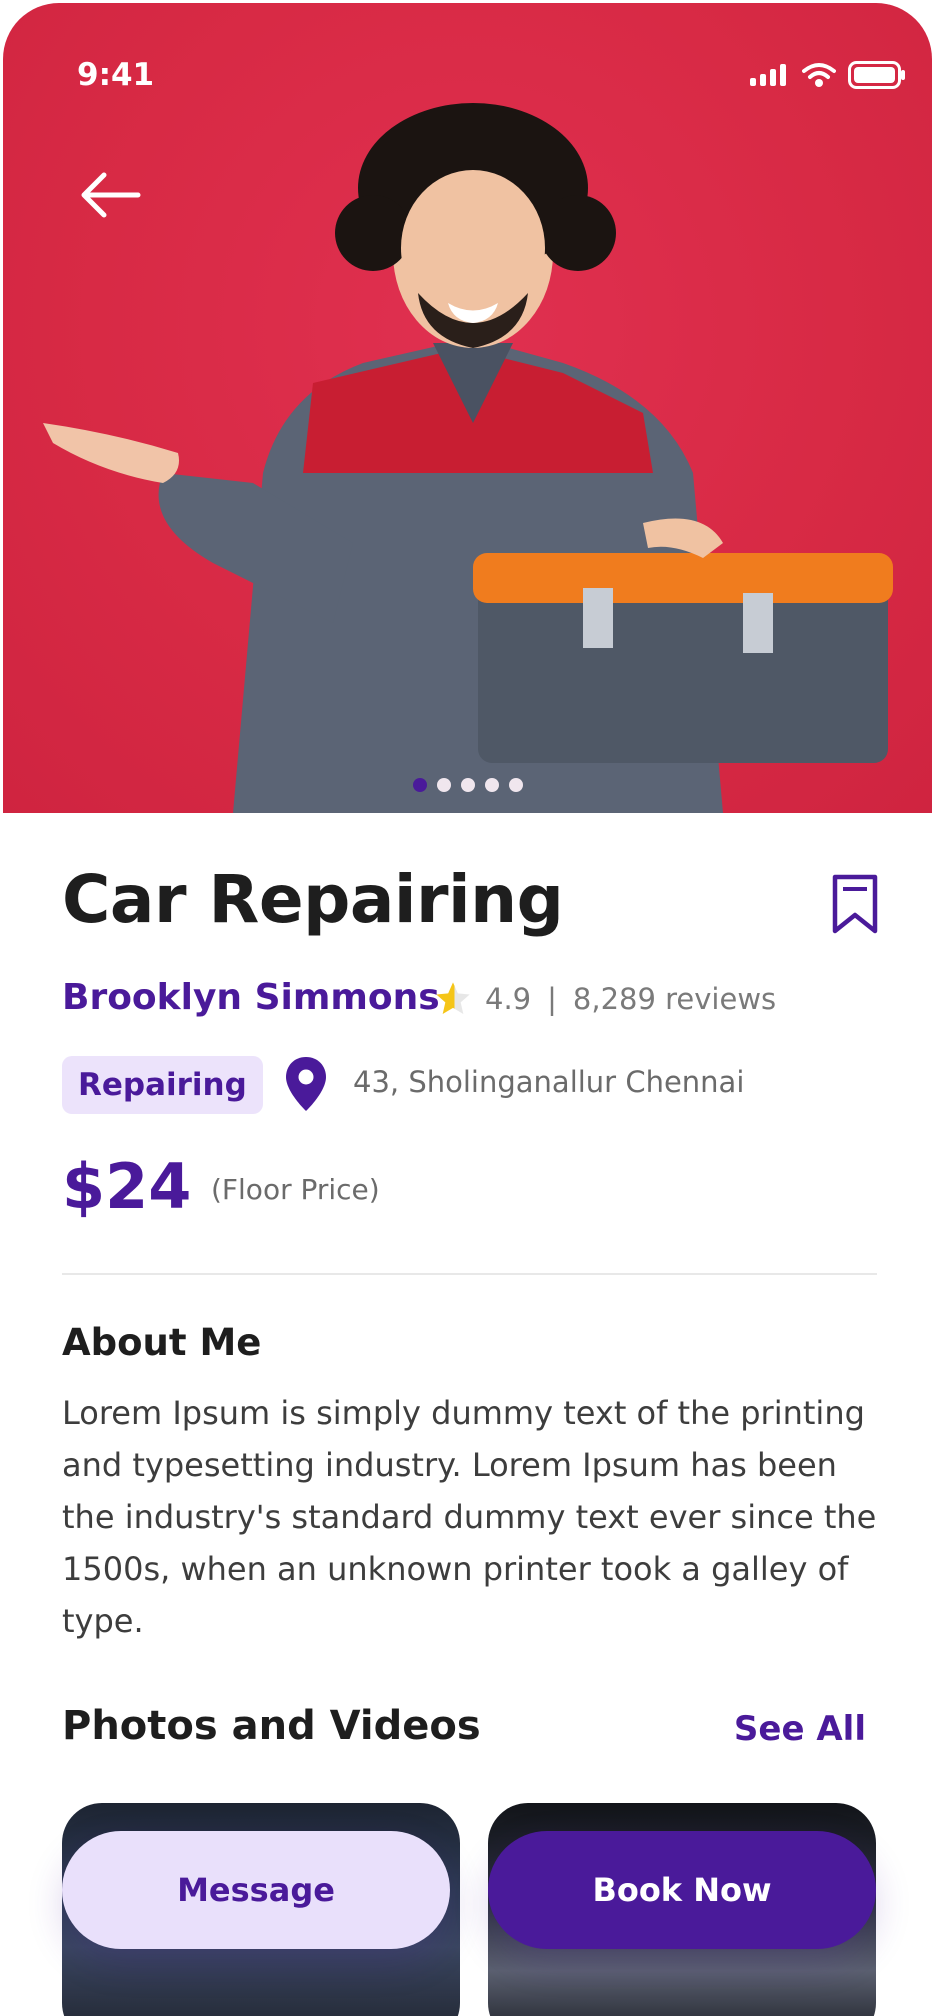 The width and height of the screenshot is (933, 2016). What do you see at coordinates (313, 899) in the screenshot?
I see `page-title: Car Repairing` at bounding box center [313, 899].